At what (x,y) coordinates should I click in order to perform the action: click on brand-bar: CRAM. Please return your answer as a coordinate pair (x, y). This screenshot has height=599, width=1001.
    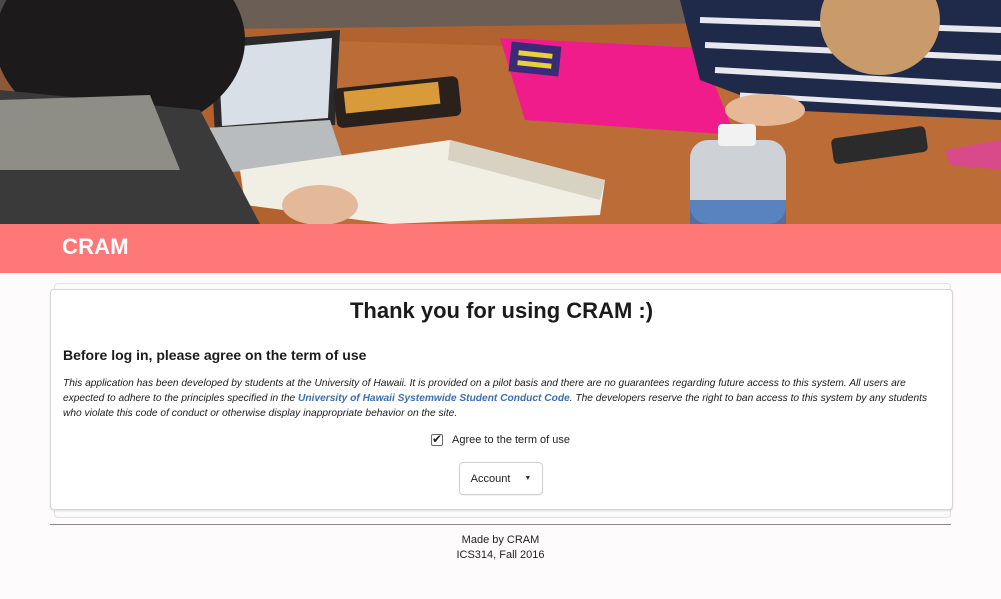
    Looking at the image, I should click on (500, 248).